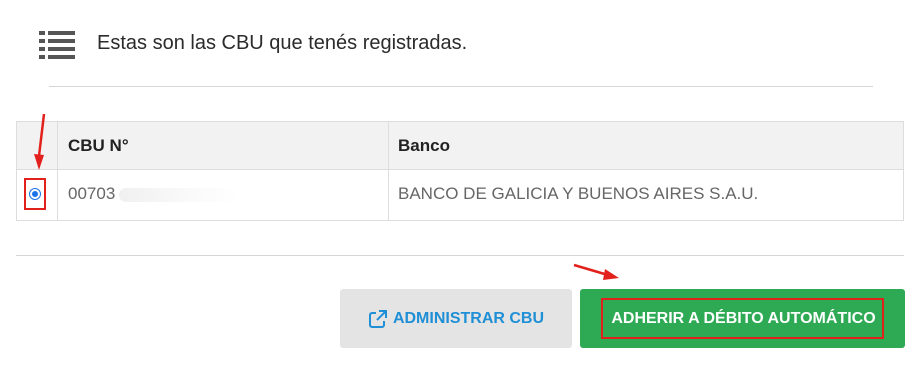 The image size is (922, 365). I want to click on external-link-icon, so click(377, 318).